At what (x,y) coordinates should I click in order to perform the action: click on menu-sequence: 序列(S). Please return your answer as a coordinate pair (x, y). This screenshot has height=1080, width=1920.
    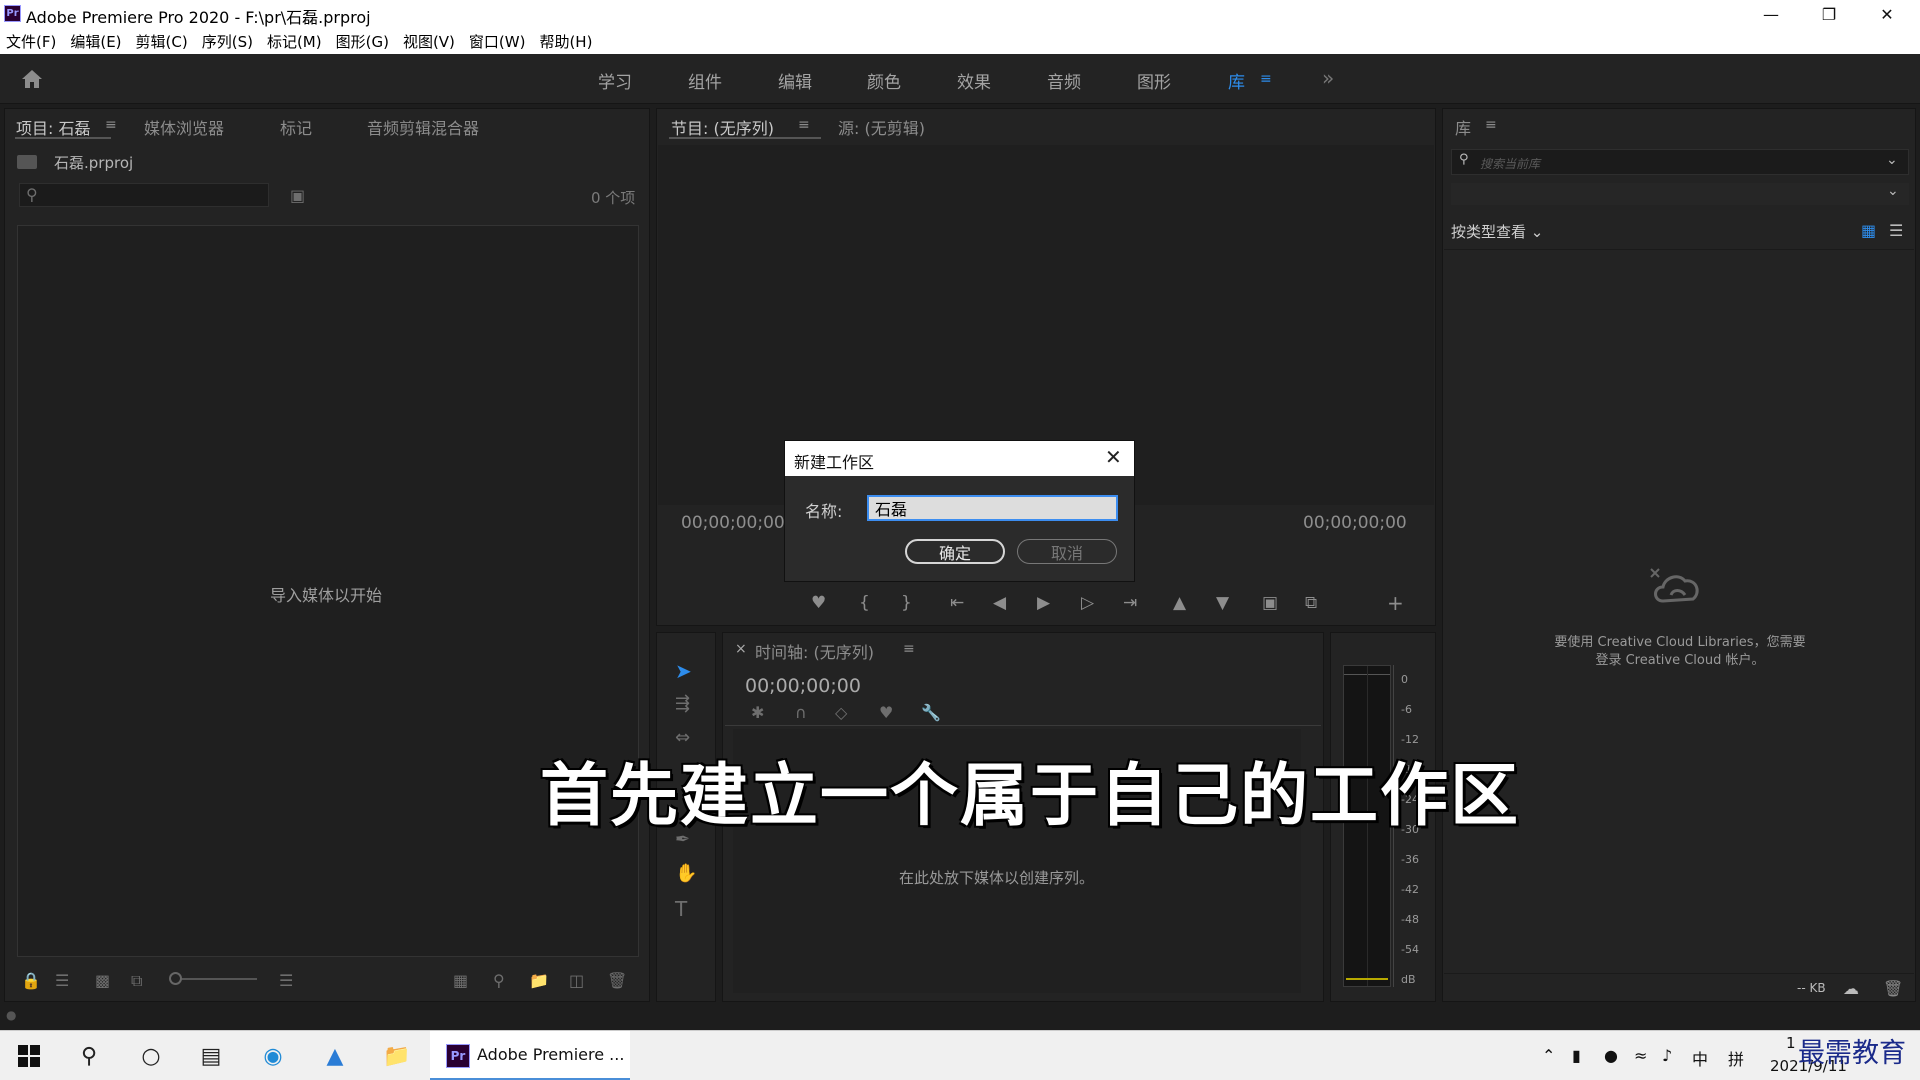
    Looking at the image, I should click on (227, 41).